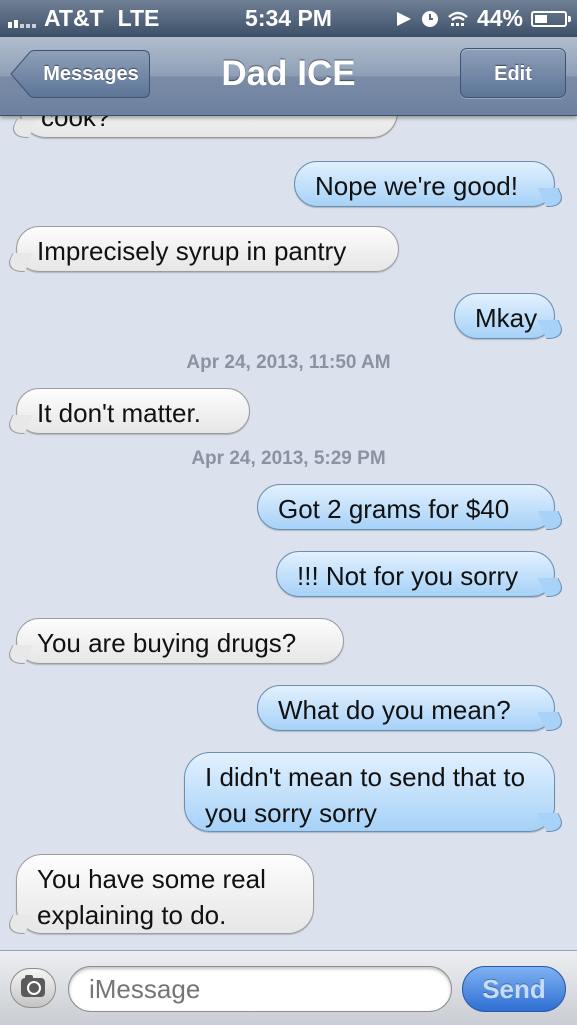  What do you see at coordinates (394, 710) in the screenshot?
I see `message-text: What do you mean?` at bounding box center [394, 710].